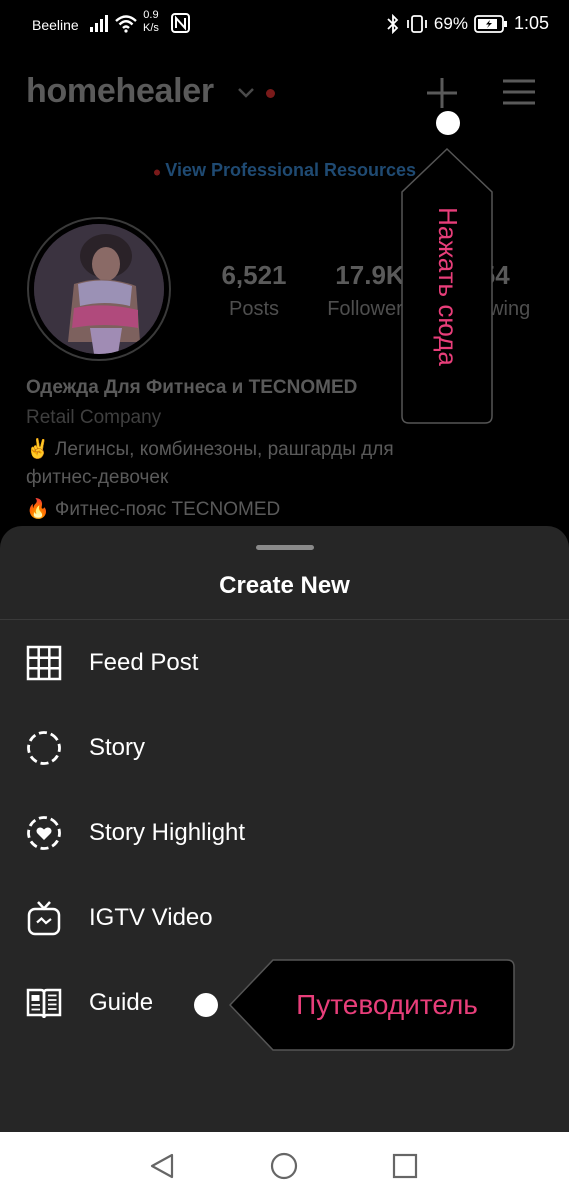 This screenshot has height=1200, width=569. I want to click on signal-icon, so click(99, 23).